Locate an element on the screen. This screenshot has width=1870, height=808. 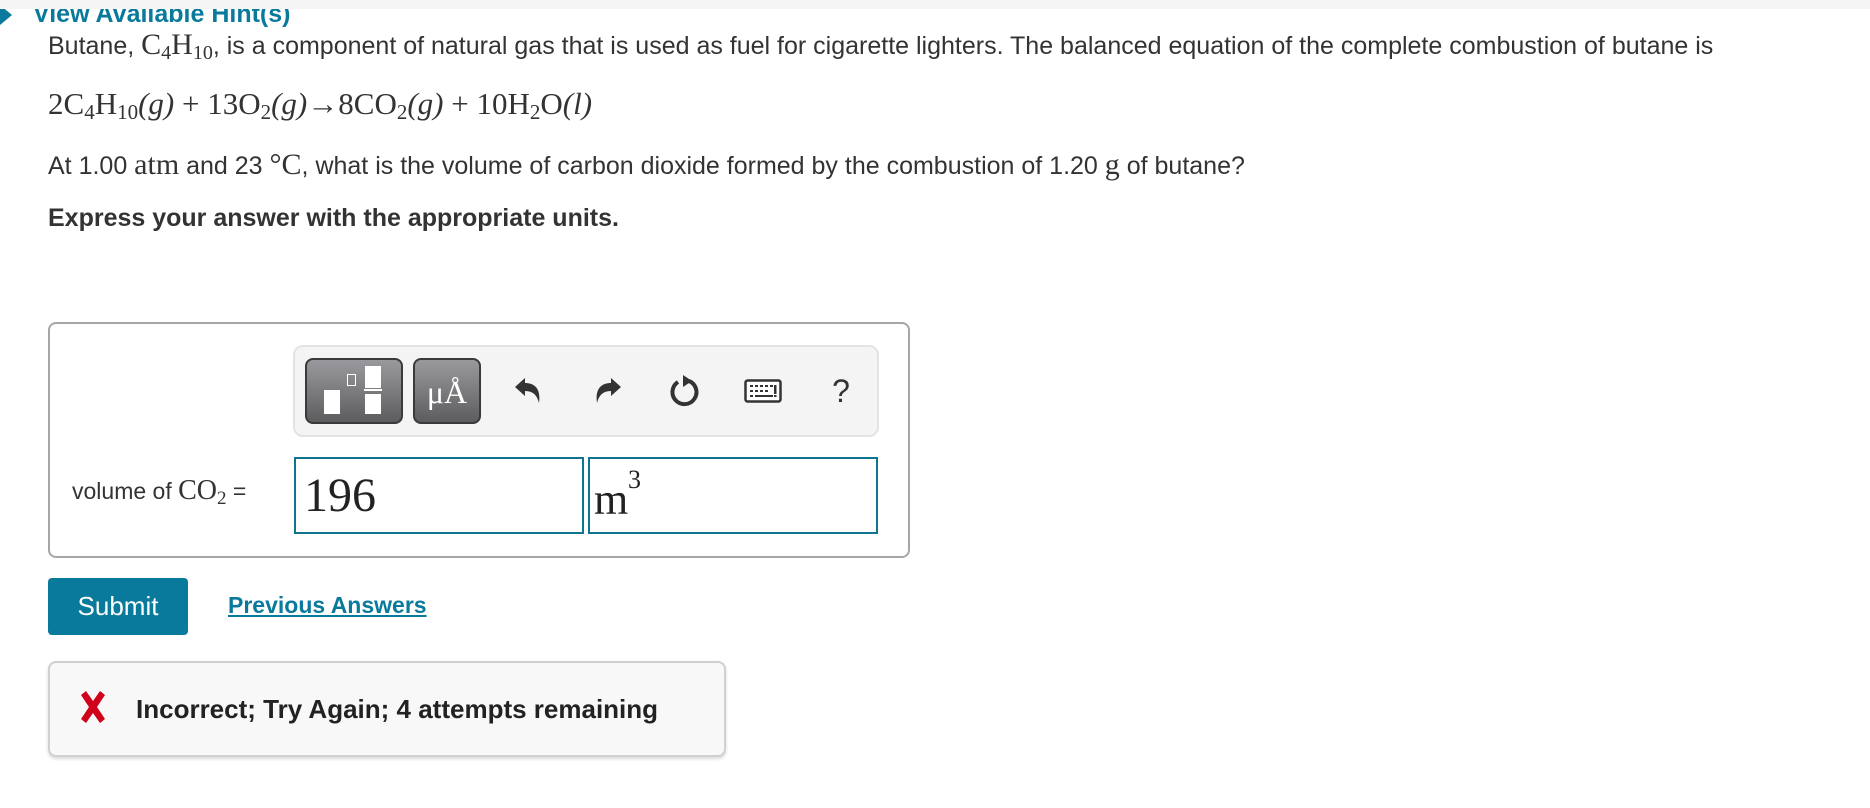
keyboard-button is located at coordinates (763, 391).